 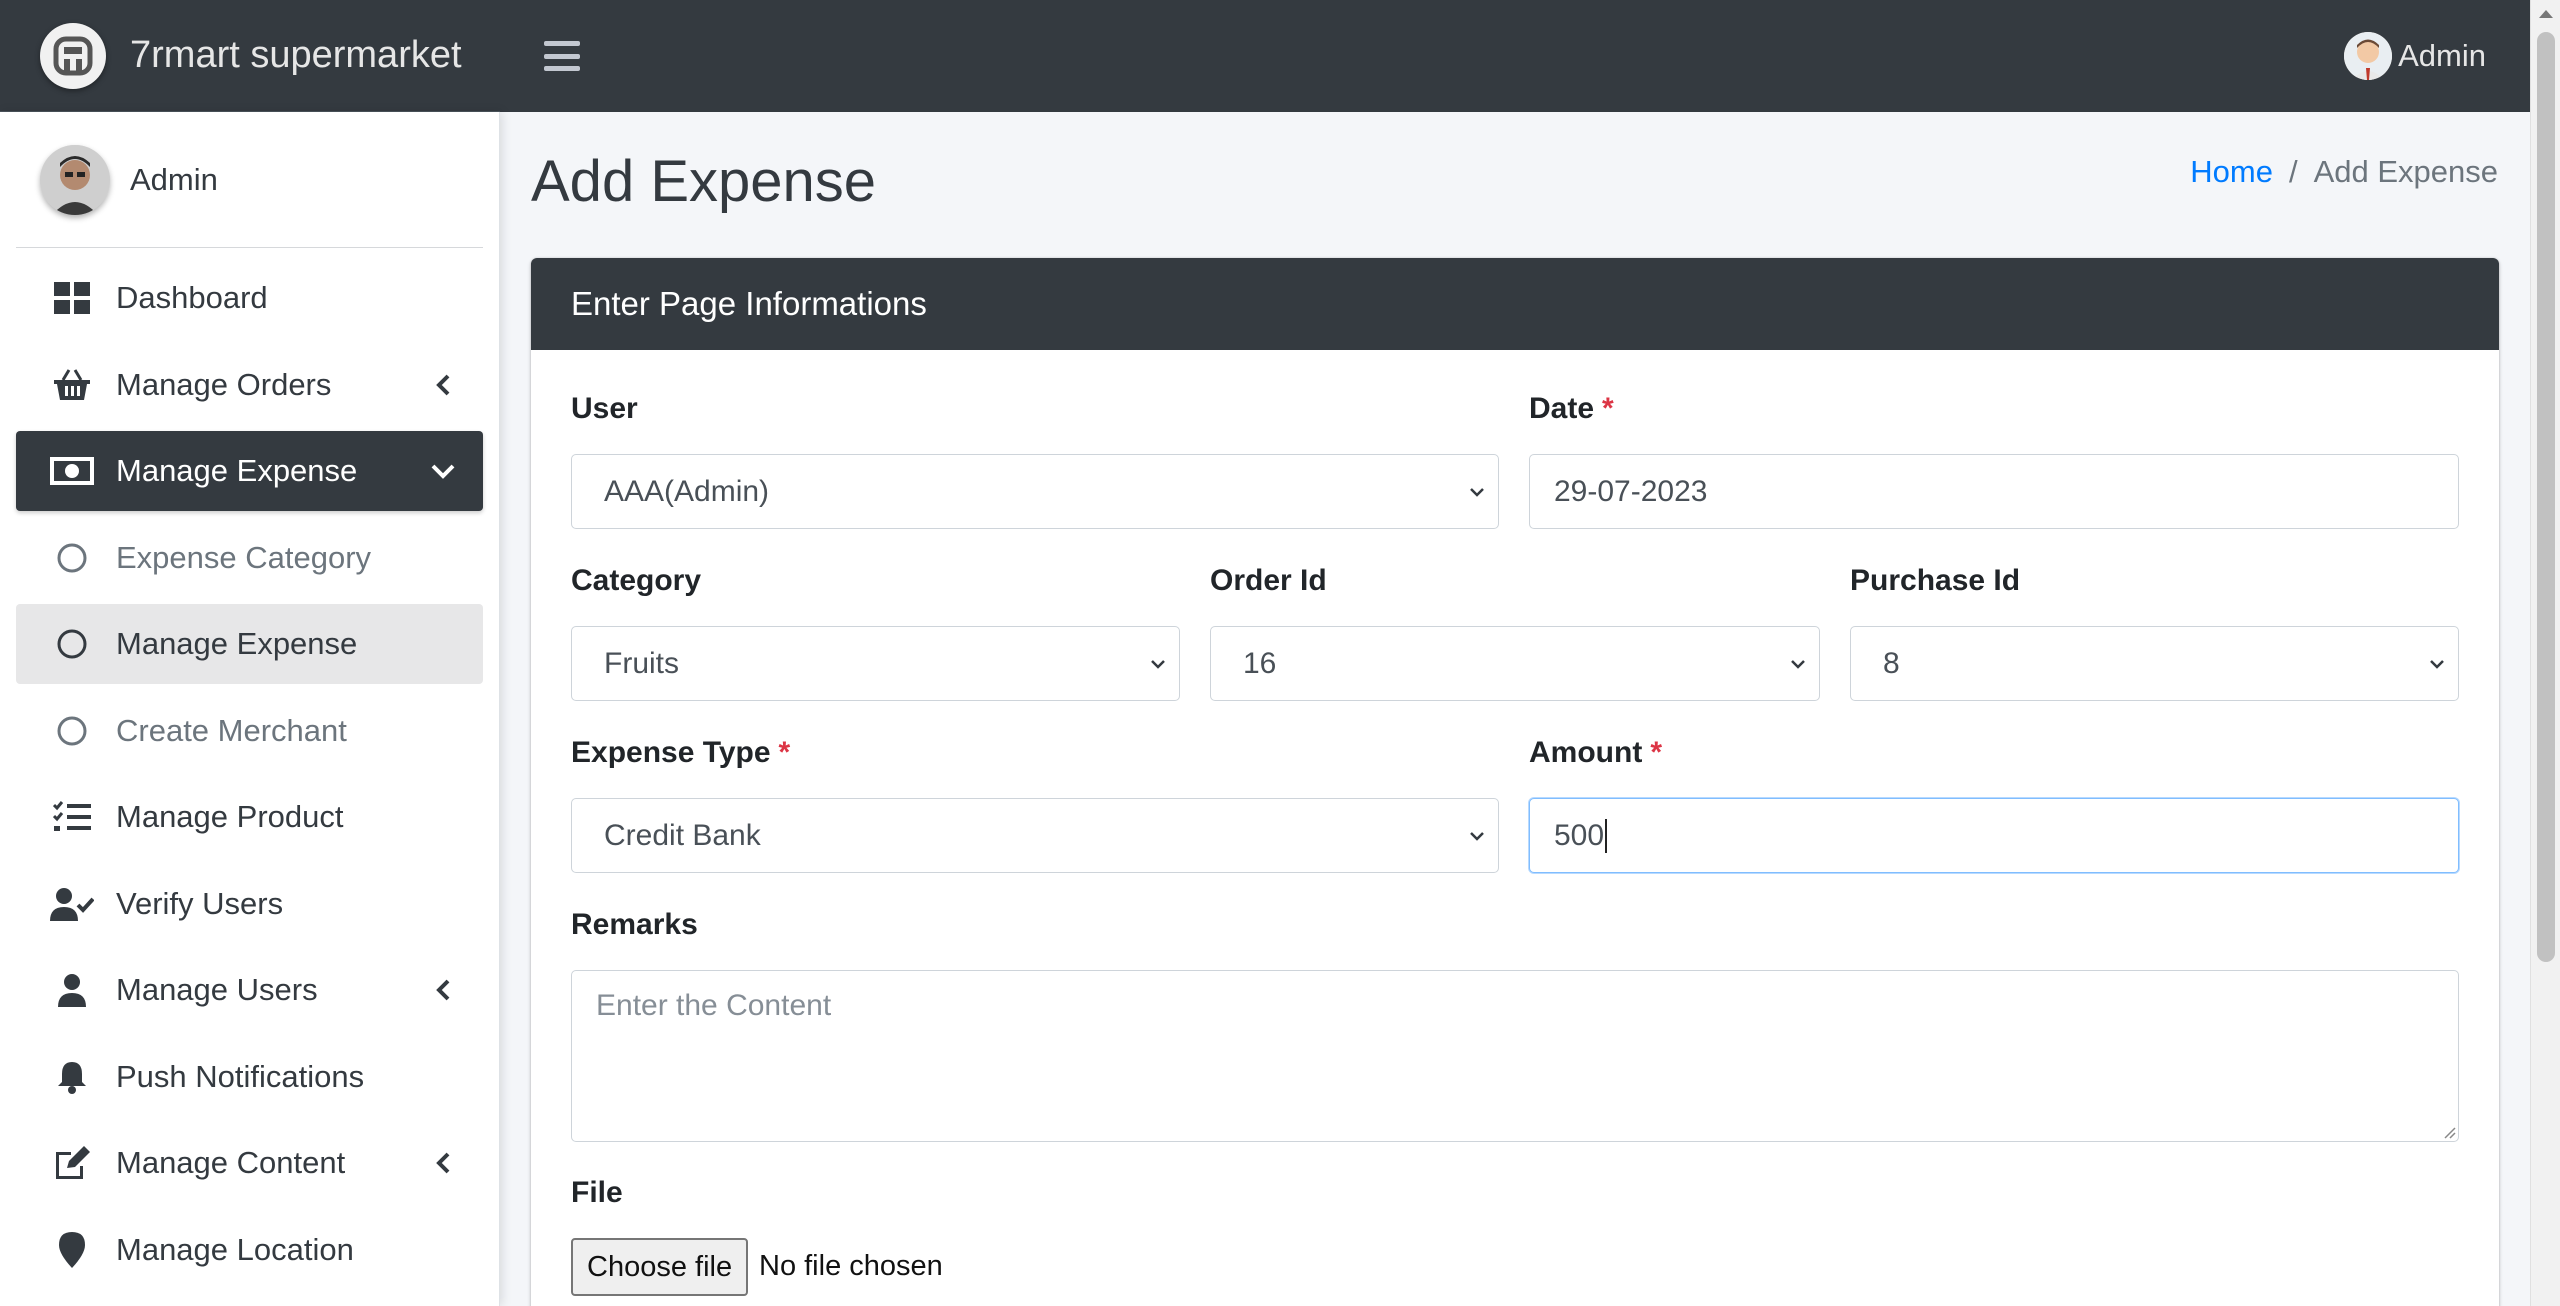 I want to click on top-user-menu: Admin, so click(x=2415, y=56).